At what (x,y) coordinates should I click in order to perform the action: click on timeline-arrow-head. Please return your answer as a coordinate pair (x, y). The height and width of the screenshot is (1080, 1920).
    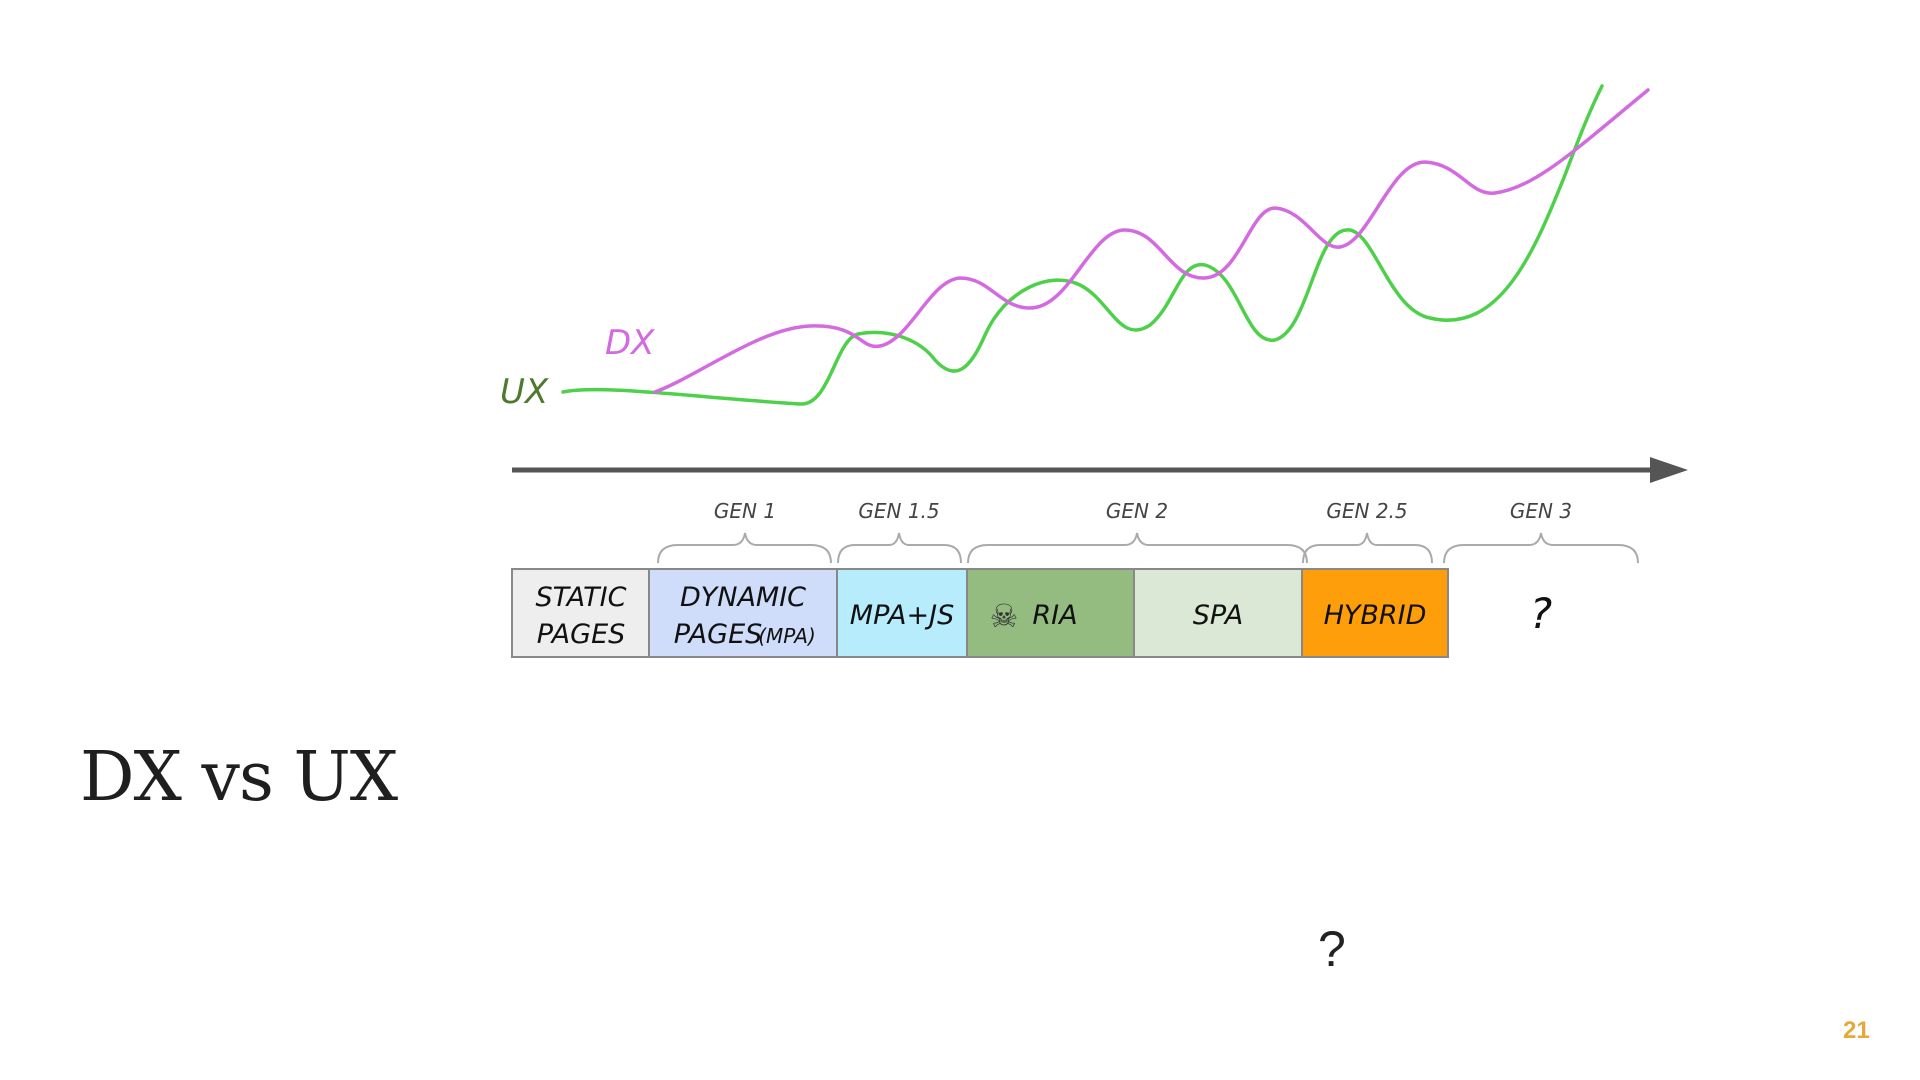
    Looking at the image, I should click on (1669, 470).